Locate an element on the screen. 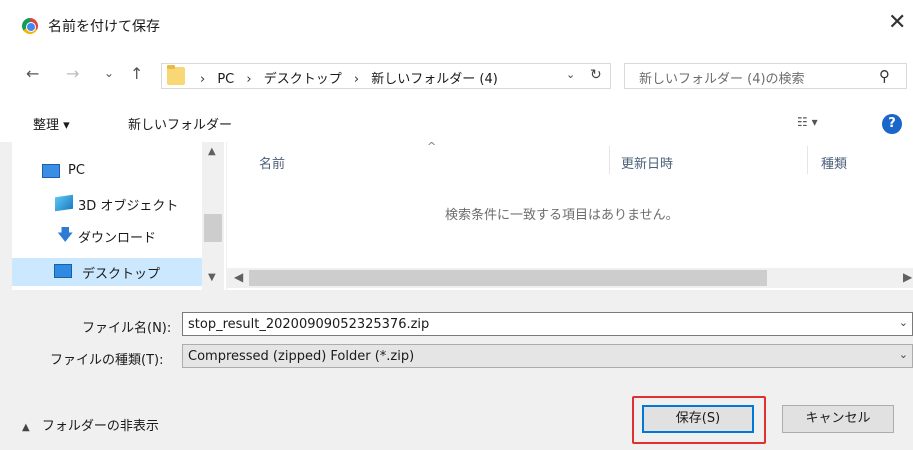  breadcrumb-desktop: デスクトップ is located at coordinates (303, 79).